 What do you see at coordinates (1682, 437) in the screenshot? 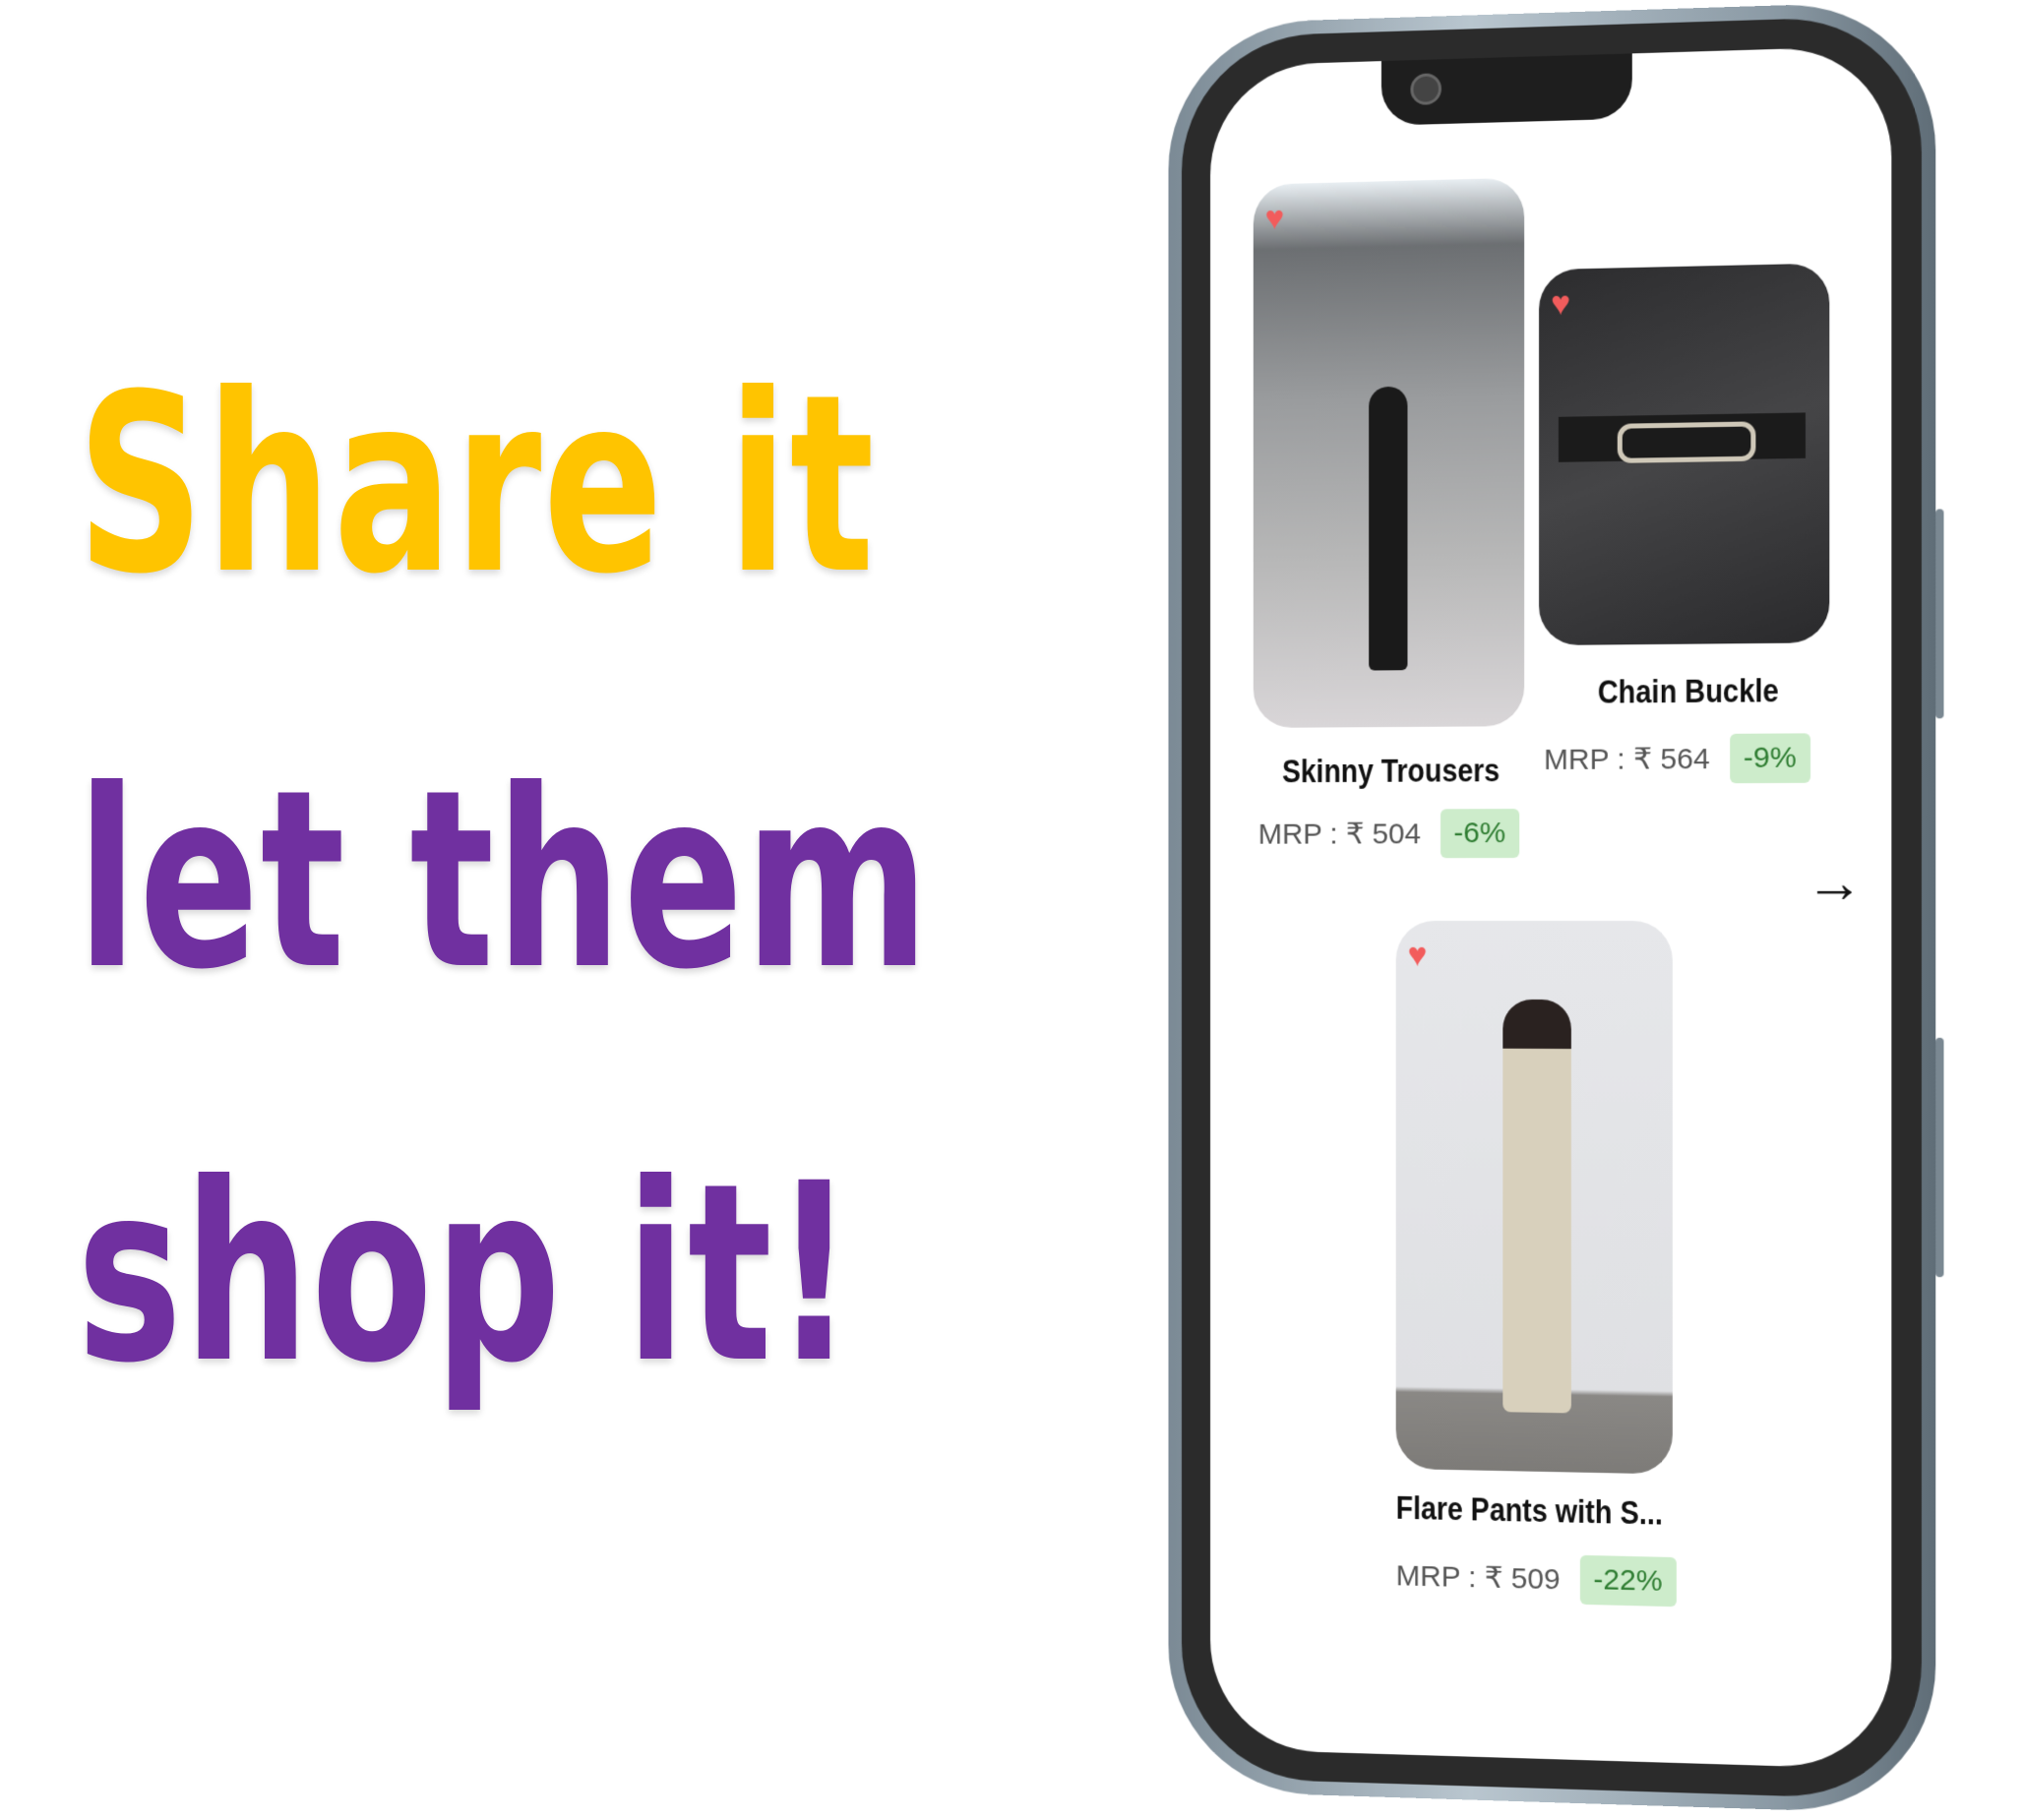
I see `belt` at bounding box center [1682, 437].